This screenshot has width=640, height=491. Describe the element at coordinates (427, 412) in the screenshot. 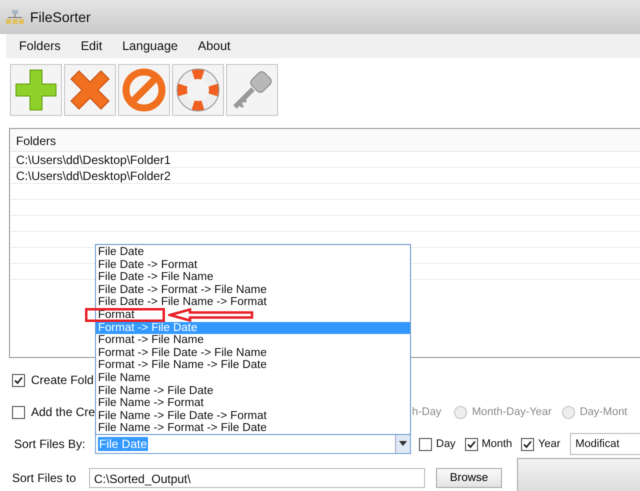

I see `radio-label: h-Day` at that location.